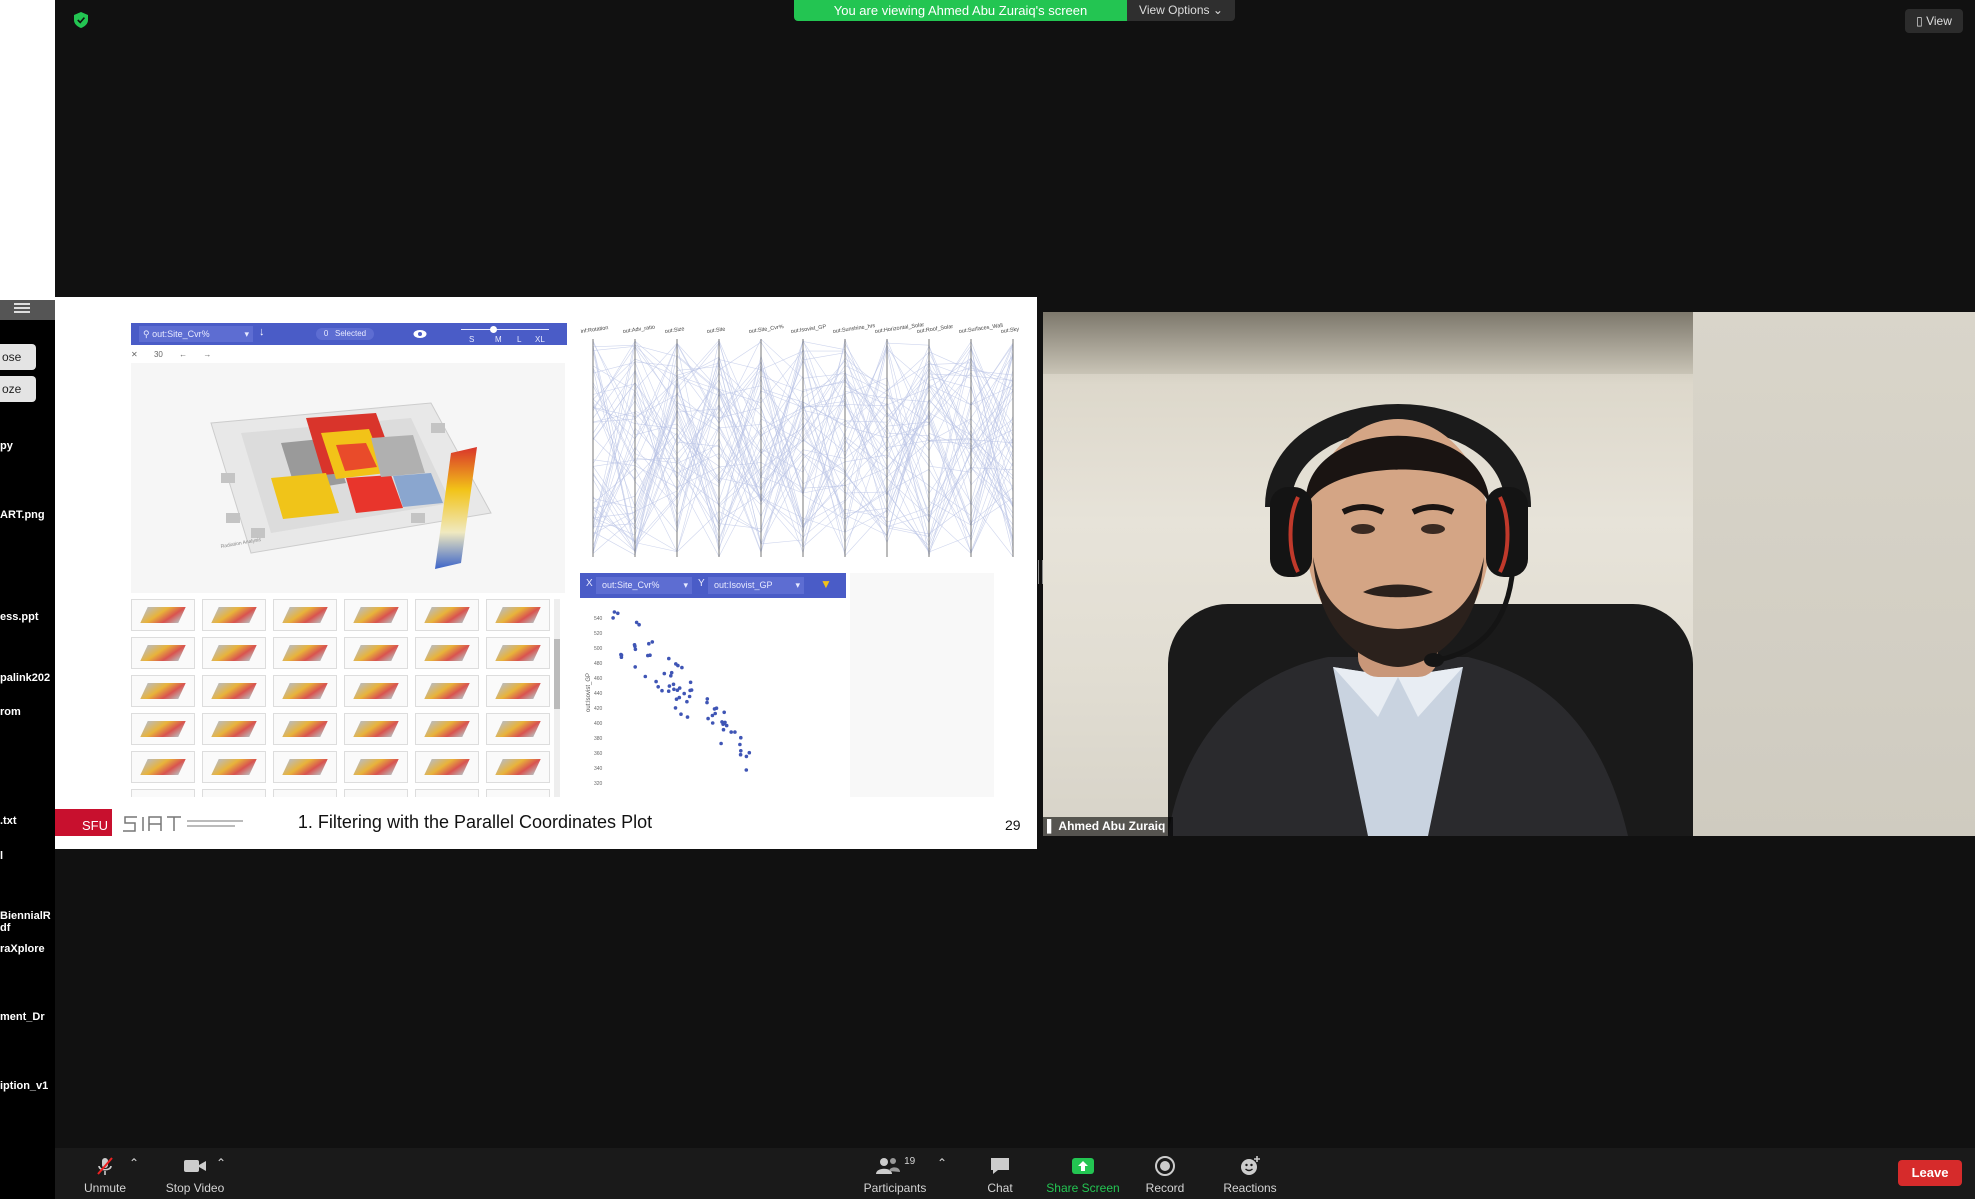 Image resolution: width=1975 pixels, height=1199 pixels. I want to click on 3d-model-view: Radiation Analysis, so click(348, 478).